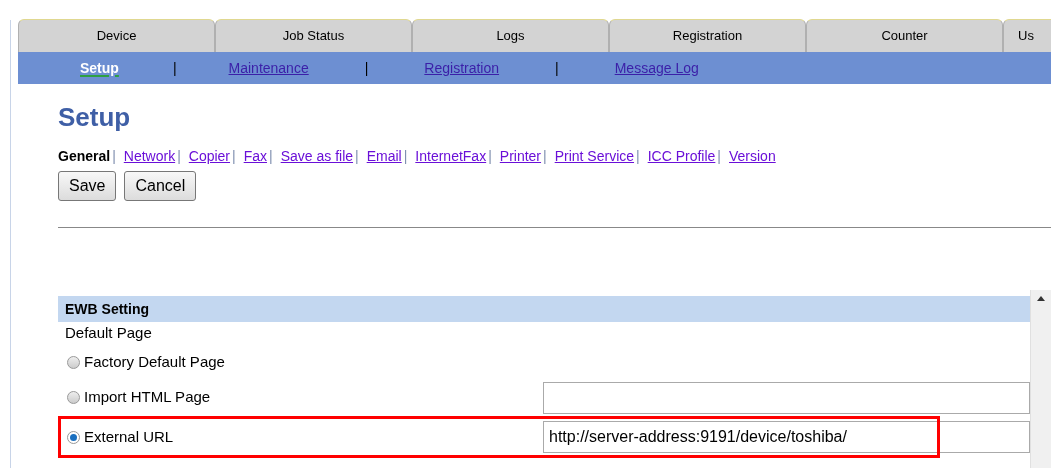 The image size is (1051, 468). Describe the element at coordinates (108, 333) in the screenshot. I see `field-label: Default Page` at that location.